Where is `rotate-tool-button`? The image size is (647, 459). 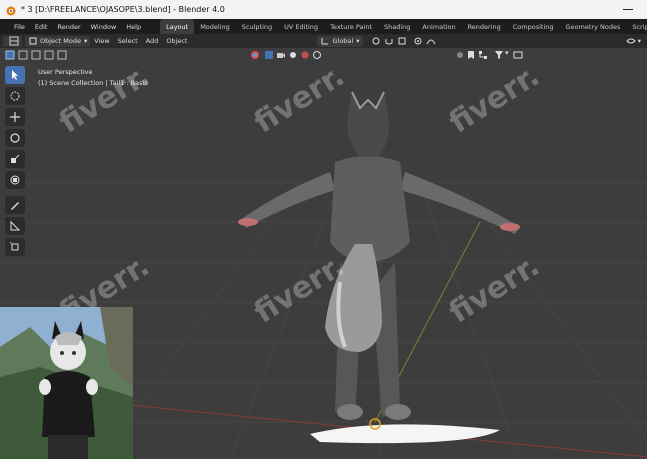 rotate-tool-button is located at coordinates (15, 138).